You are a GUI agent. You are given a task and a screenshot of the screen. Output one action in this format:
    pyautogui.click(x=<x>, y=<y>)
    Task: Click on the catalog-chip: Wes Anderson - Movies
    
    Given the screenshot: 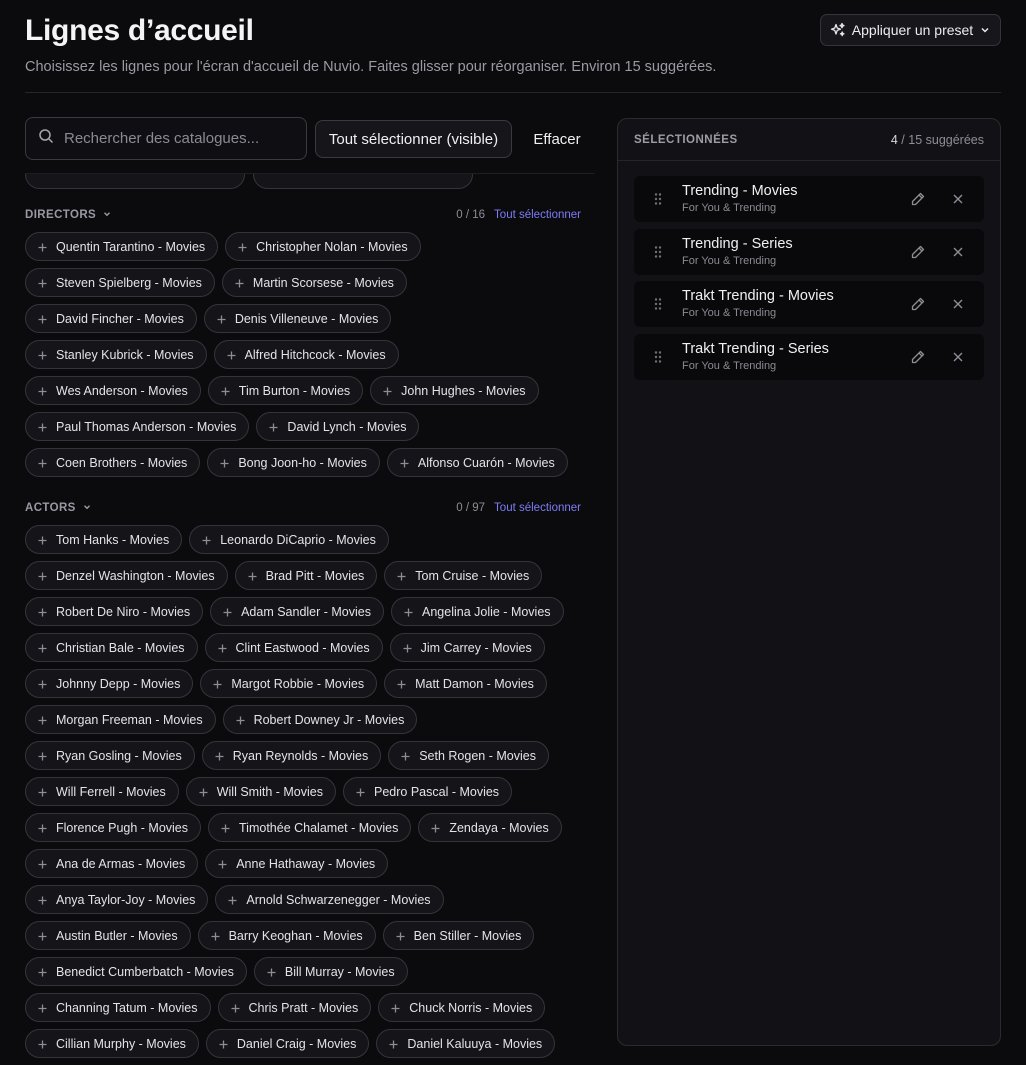 What is the action you would take?
    pyautogui.click(x=113, y=390)
    